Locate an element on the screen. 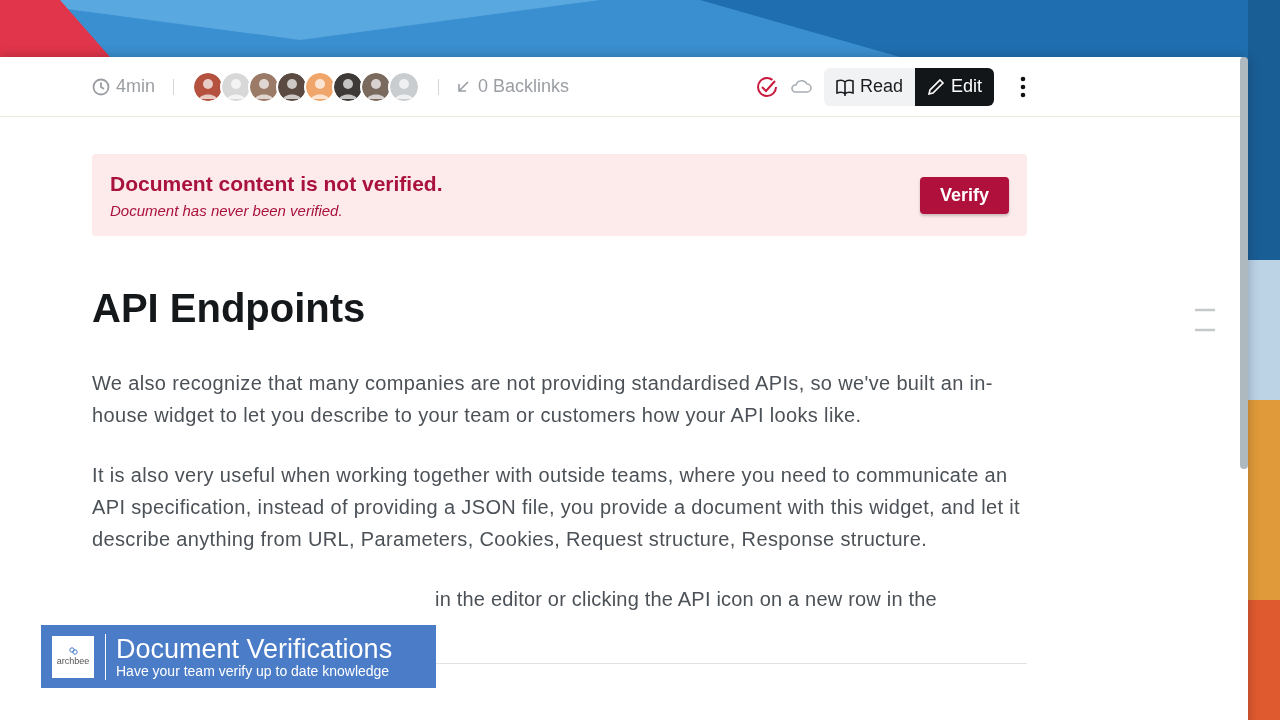 Image resolution: width=1280 pixels, height=720 pixels. alert-title: Document content is not verified. is located at coordinates (276, 183).